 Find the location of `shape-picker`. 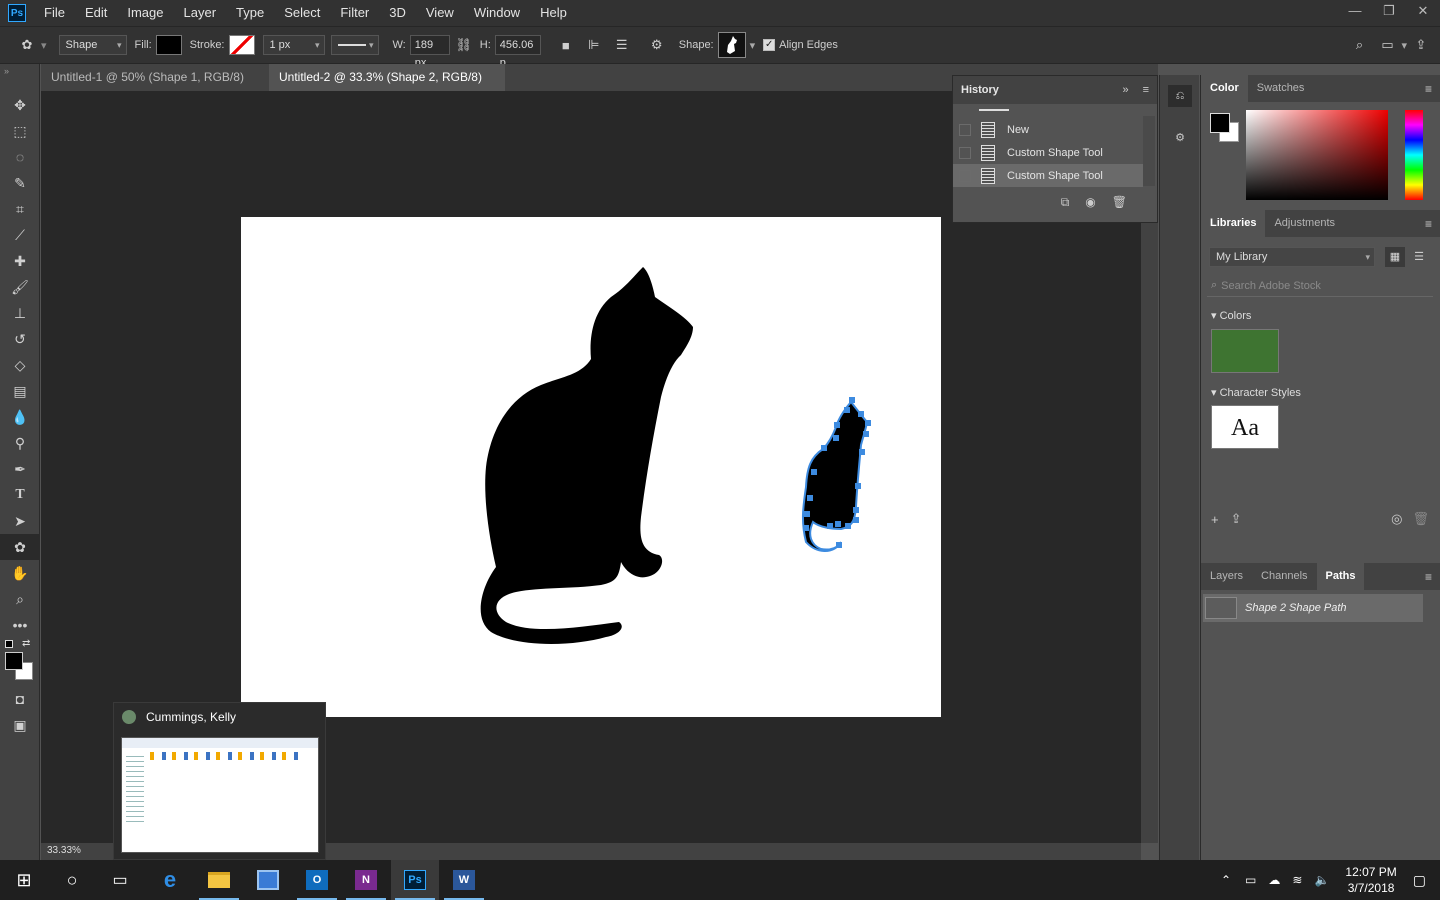

shape-picker is located at coordinates (731, 45).